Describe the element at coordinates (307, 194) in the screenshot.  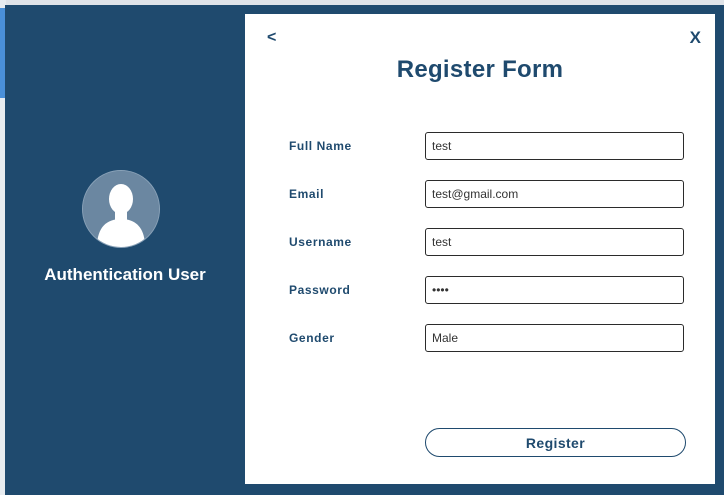
I see `email-label: Email` at that location.